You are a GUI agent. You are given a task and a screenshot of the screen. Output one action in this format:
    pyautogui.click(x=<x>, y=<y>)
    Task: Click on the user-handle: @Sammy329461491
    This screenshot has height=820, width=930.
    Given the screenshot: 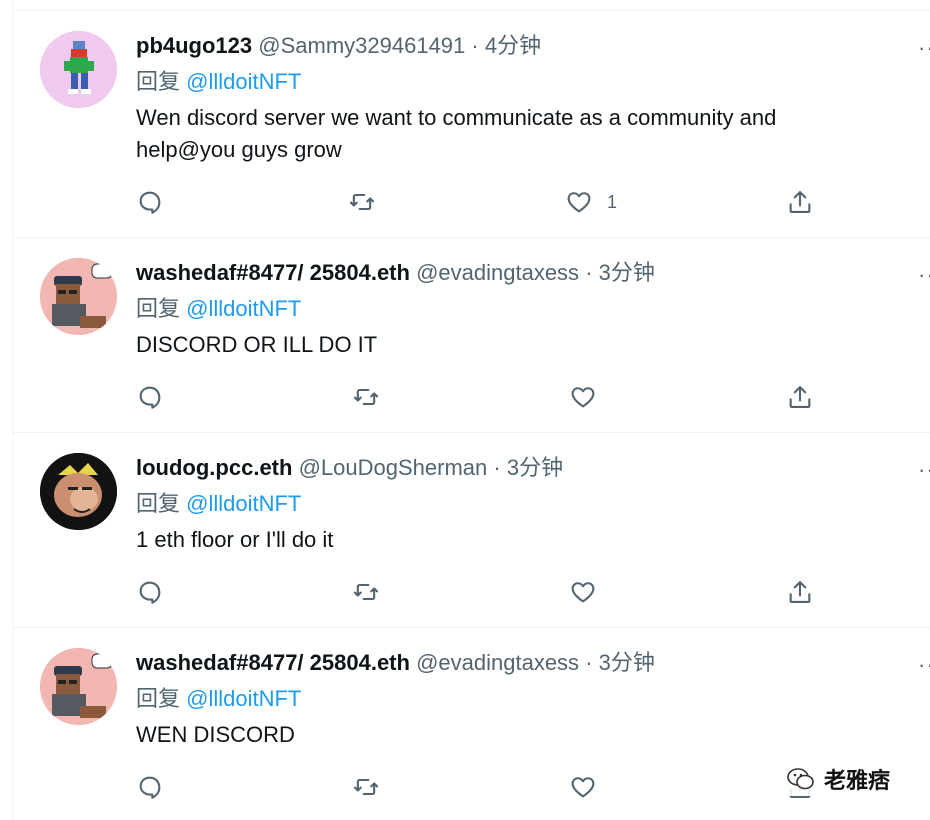 What is the action you would take?
    pyautogui.click(x=361, y=45)
    